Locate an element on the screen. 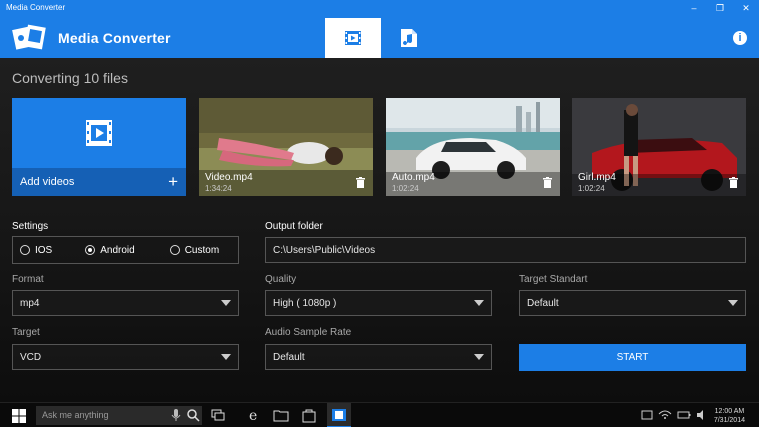  radio-label: Android is located at coordinates (117, 250).